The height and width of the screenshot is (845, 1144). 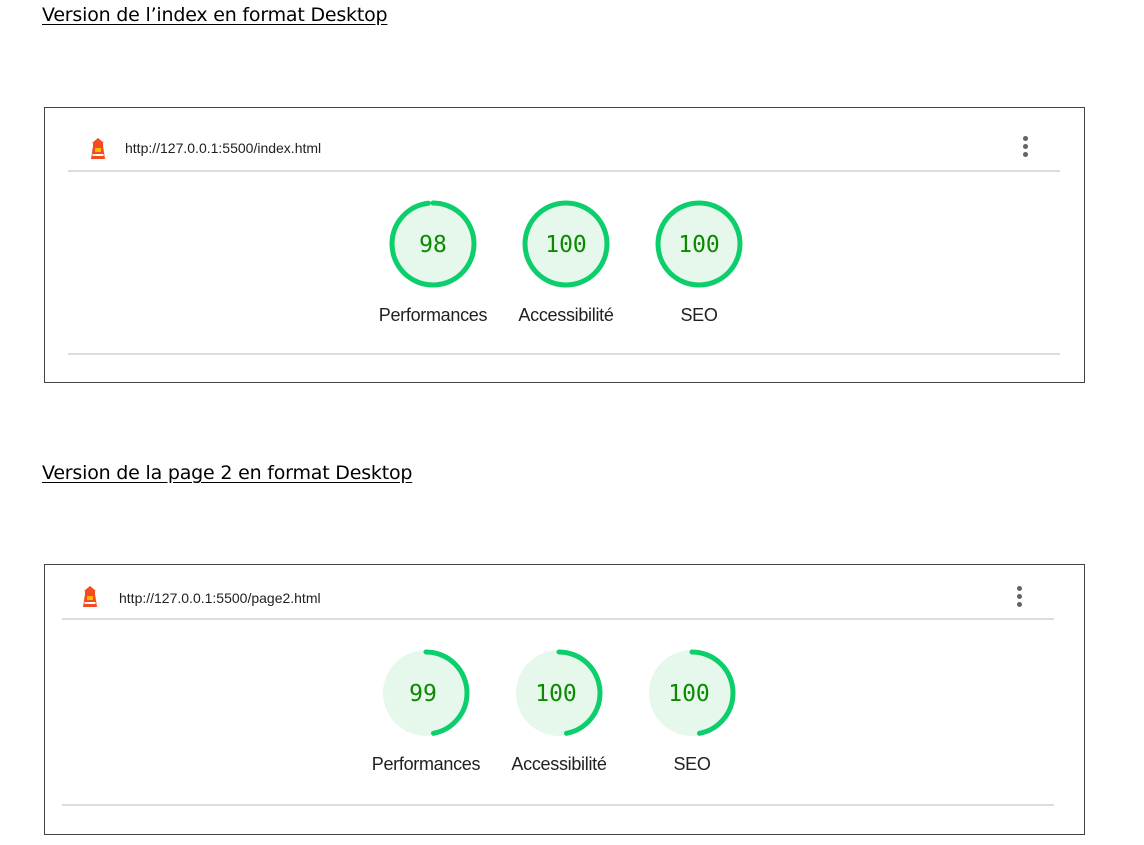 What do you see at coordinates (220, 598) in the screenshot?
I see `report-url: http://127.0.0.1:5500/page2.html` at bounding box center [220, 598].